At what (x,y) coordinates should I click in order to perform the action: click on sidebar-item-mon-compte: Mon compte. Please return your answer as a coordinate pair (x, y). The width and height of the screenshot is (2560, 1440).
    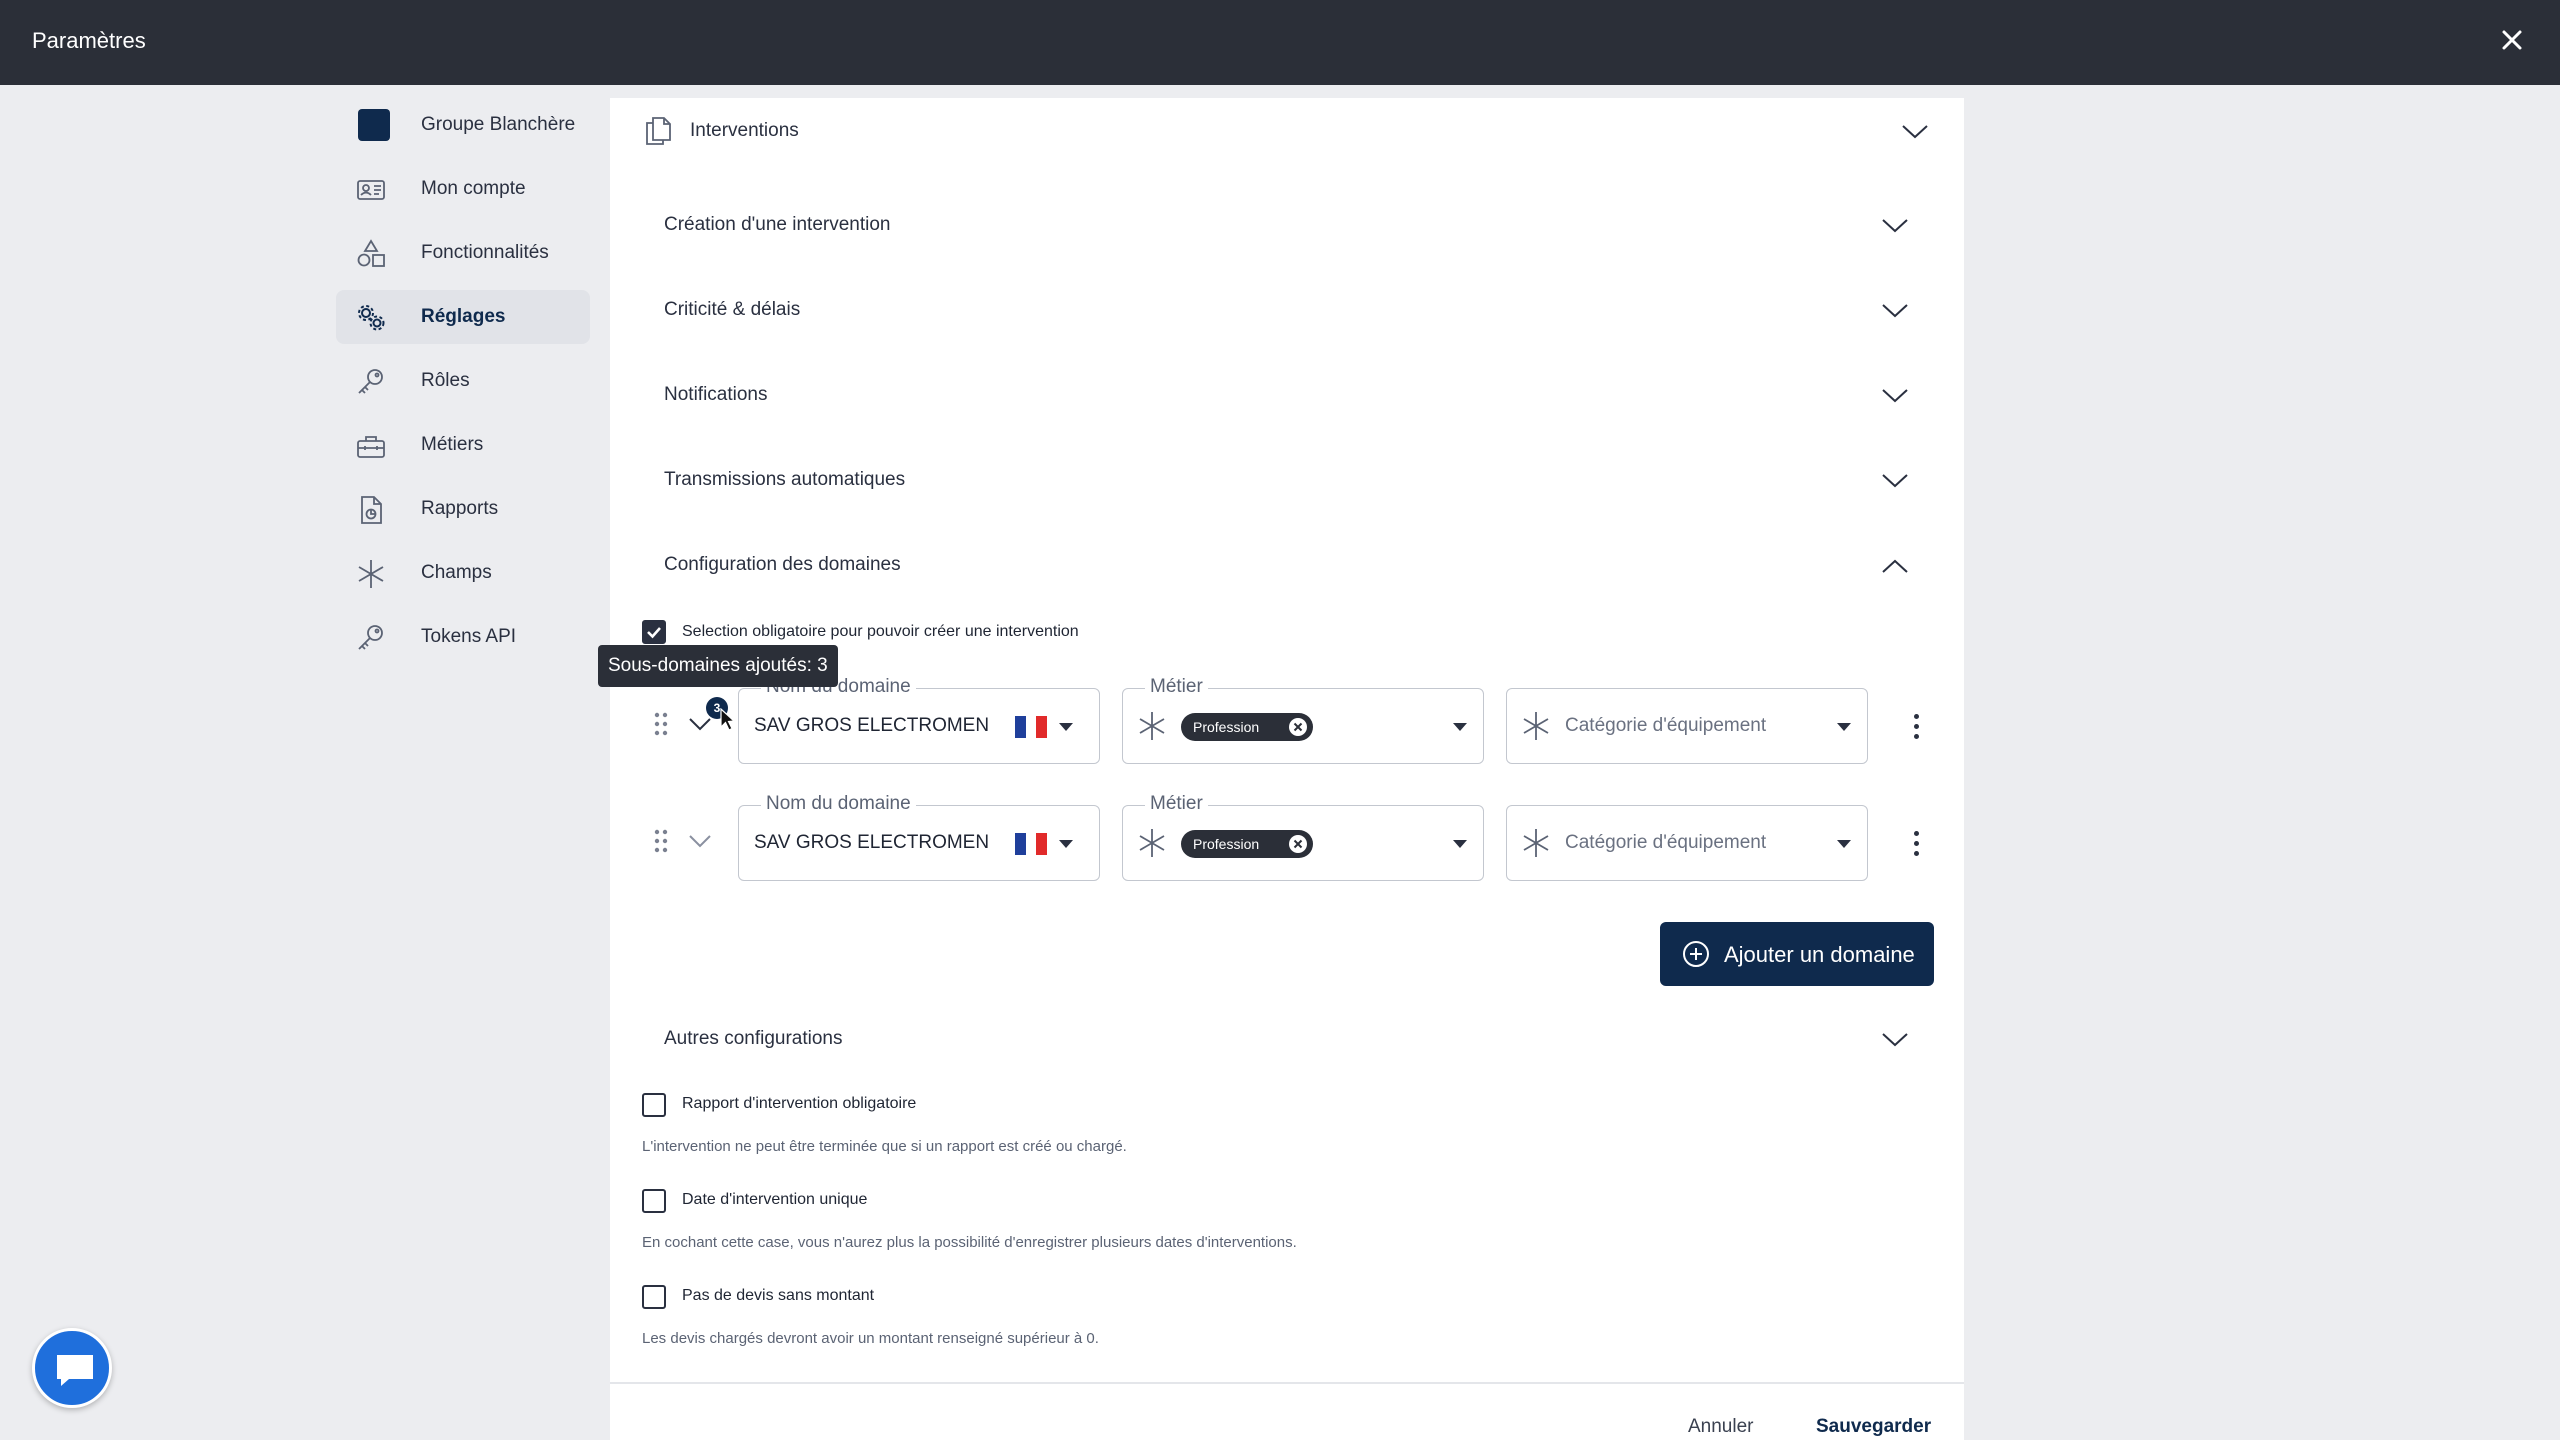
    Looking at the image, I should click on (463, 189).